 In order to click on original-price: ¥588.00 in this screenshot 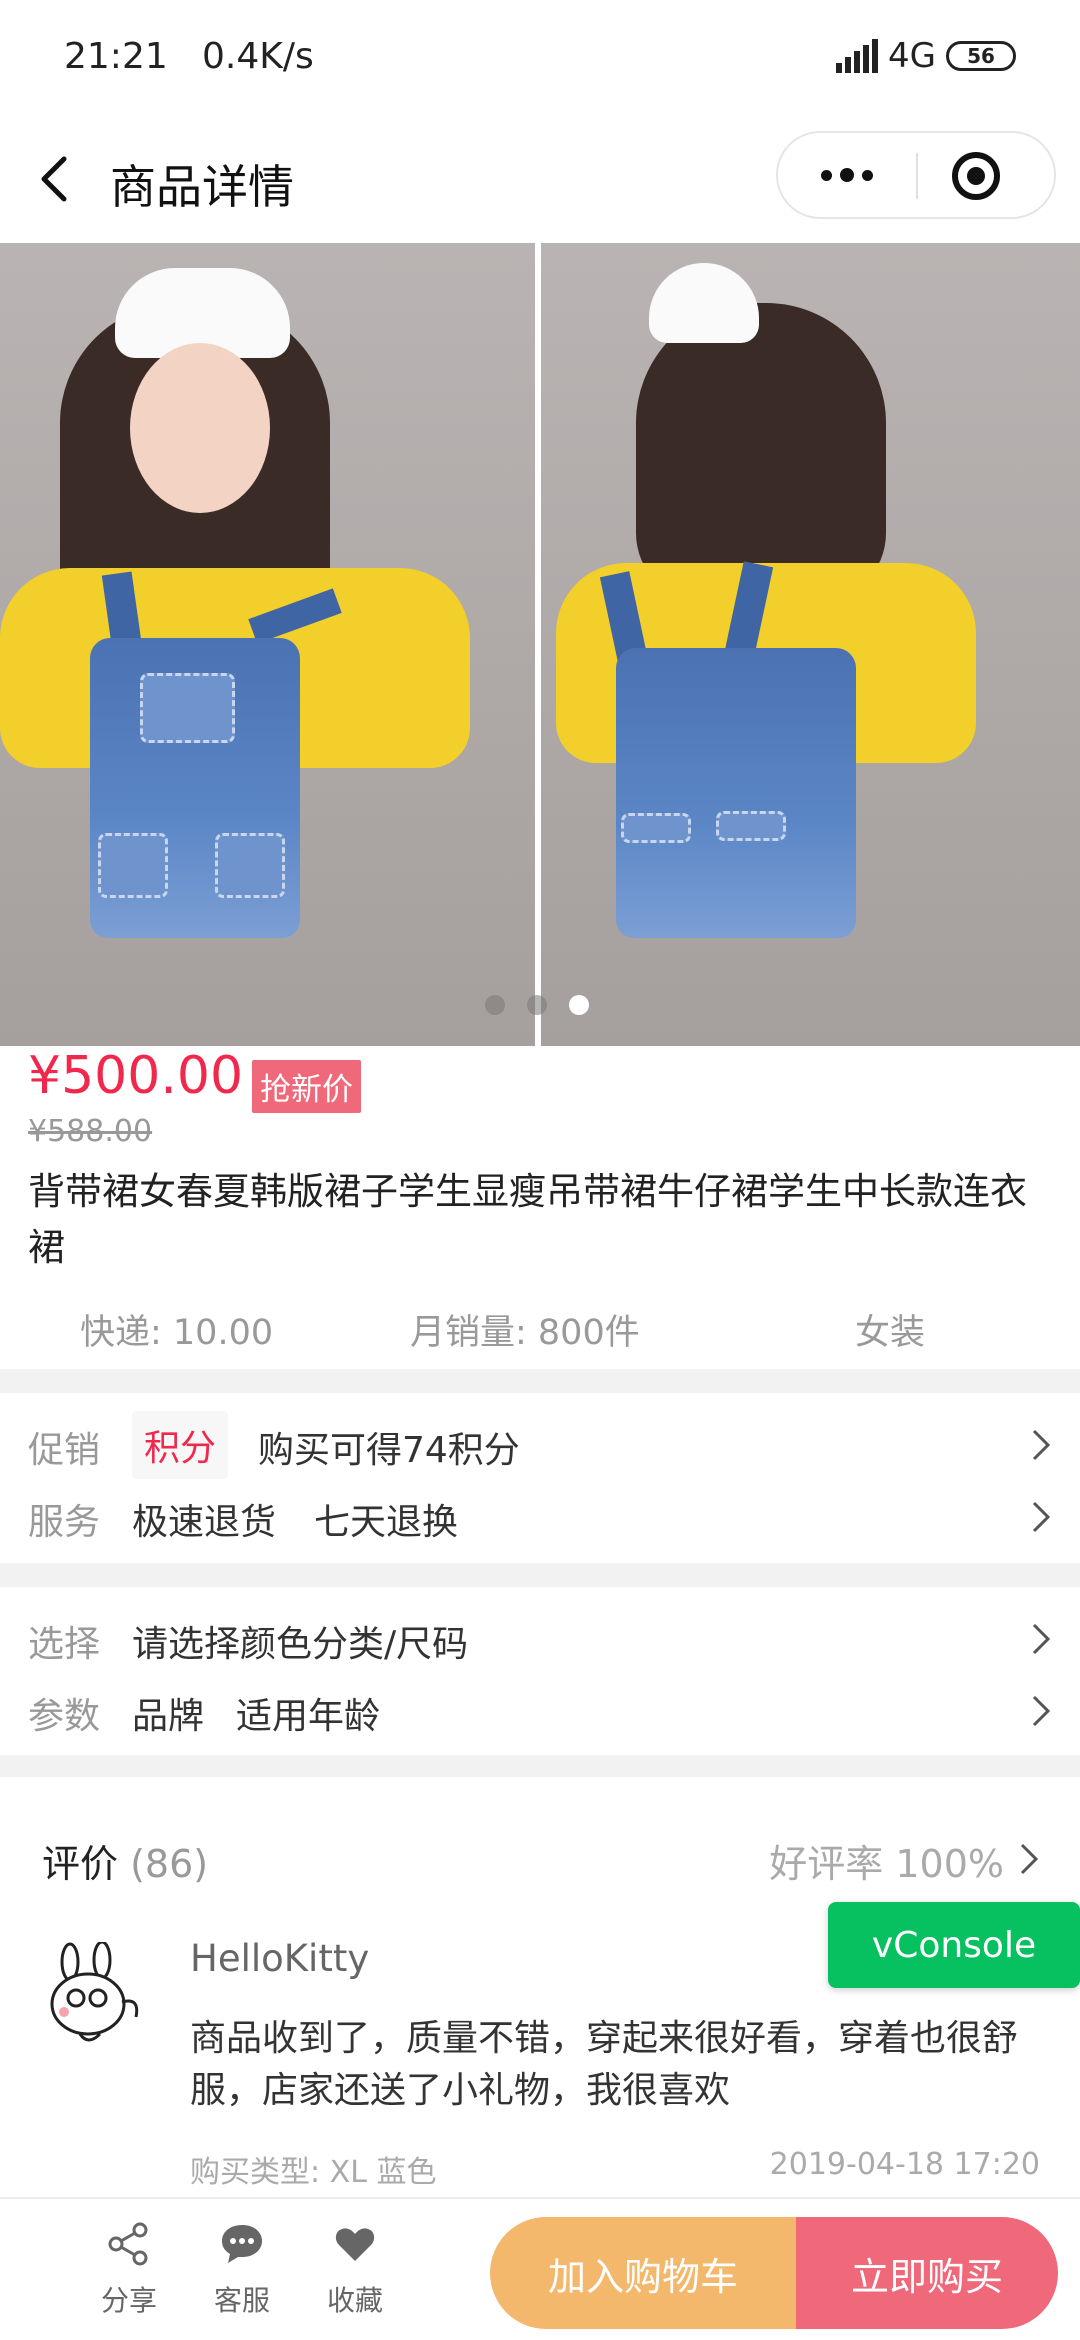, I will do `click(90, 1131)`.